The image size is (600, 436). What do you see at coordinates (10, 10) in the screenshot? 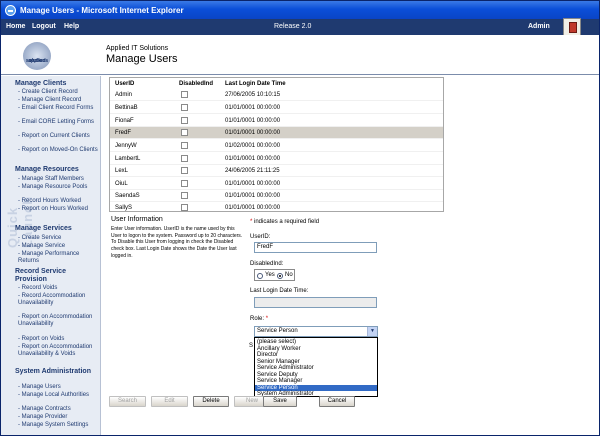
I see `internet-explorer-icon` at bounding box center [10, 10].